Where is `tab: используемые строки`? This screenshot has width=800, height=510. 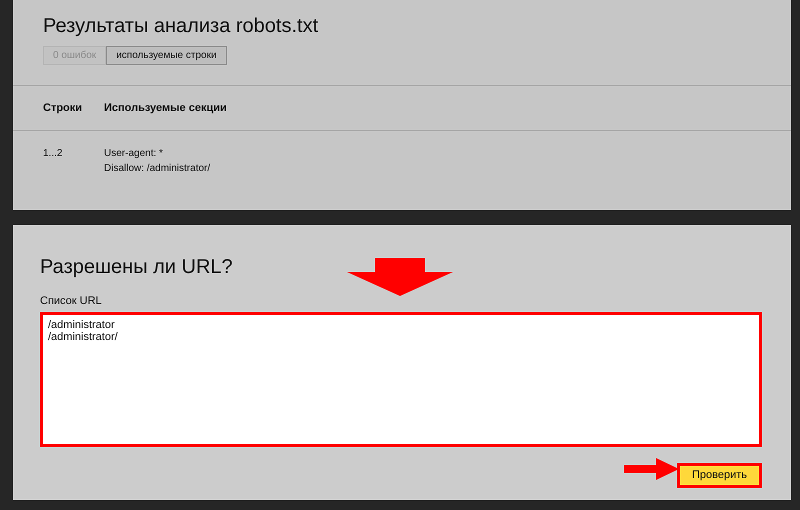 tab: используемые строки is located at coordinates (166, 55).